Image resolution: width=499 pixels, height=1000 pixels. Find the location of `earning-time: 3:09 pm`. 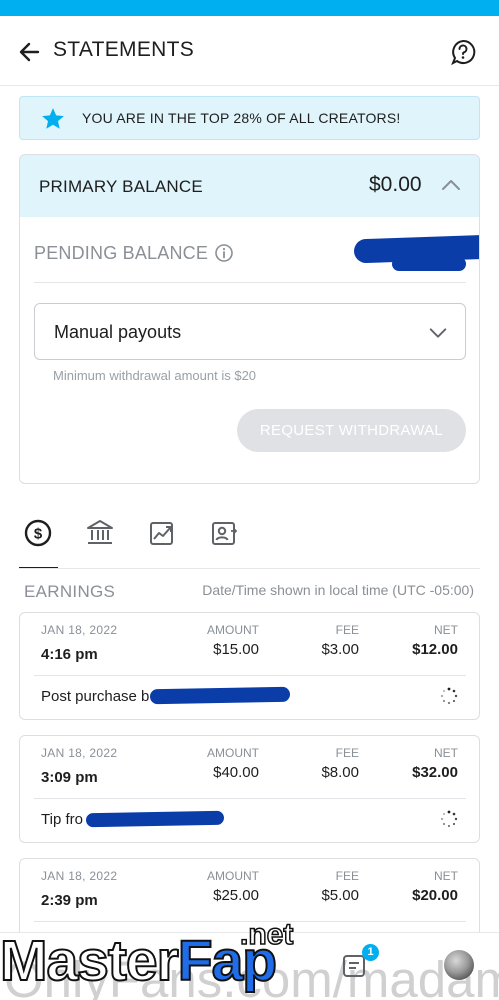

earning-time: 3:09 pm is located at coordinates (69, 777).